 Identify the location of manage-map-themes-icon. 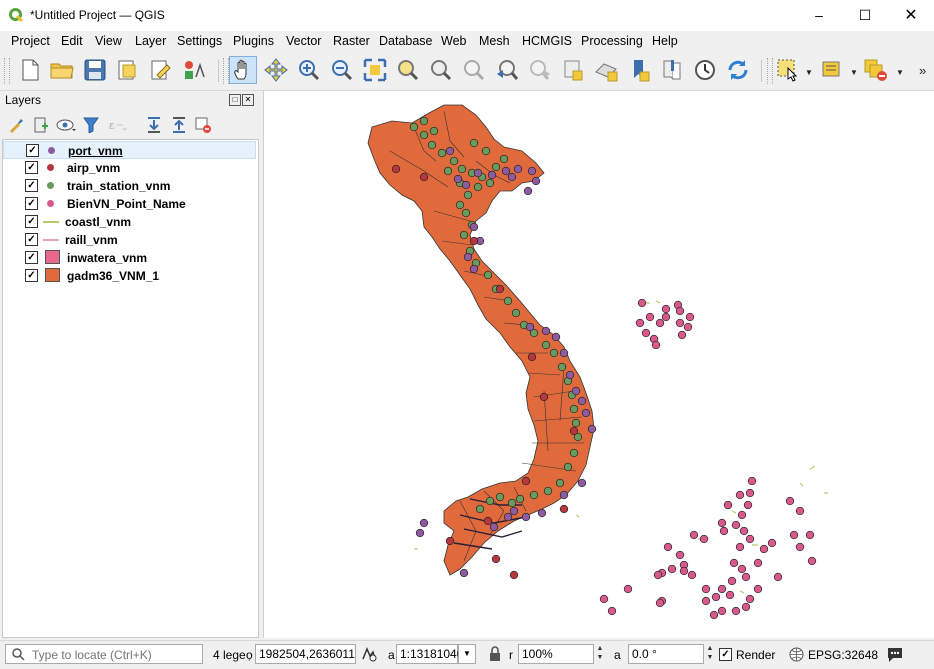
(66, 125).